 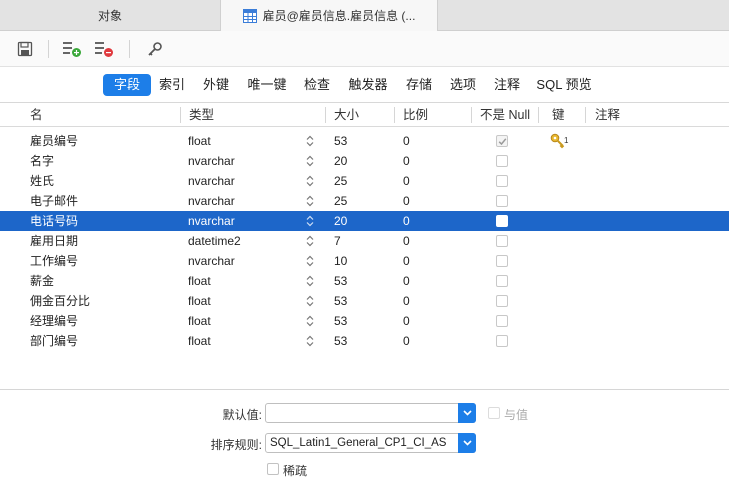 I want to click on table-row: 电子邮件 nvarchar 25 0, so click(x=364, y=201).